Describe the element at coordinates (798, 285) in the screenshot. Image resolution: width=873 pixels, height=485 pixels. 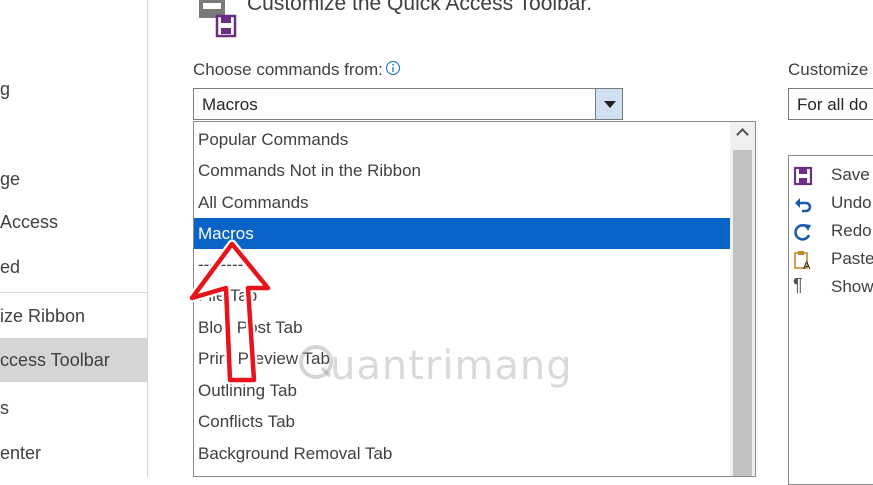
I see `pilcrow-icon: ¶` at that location.